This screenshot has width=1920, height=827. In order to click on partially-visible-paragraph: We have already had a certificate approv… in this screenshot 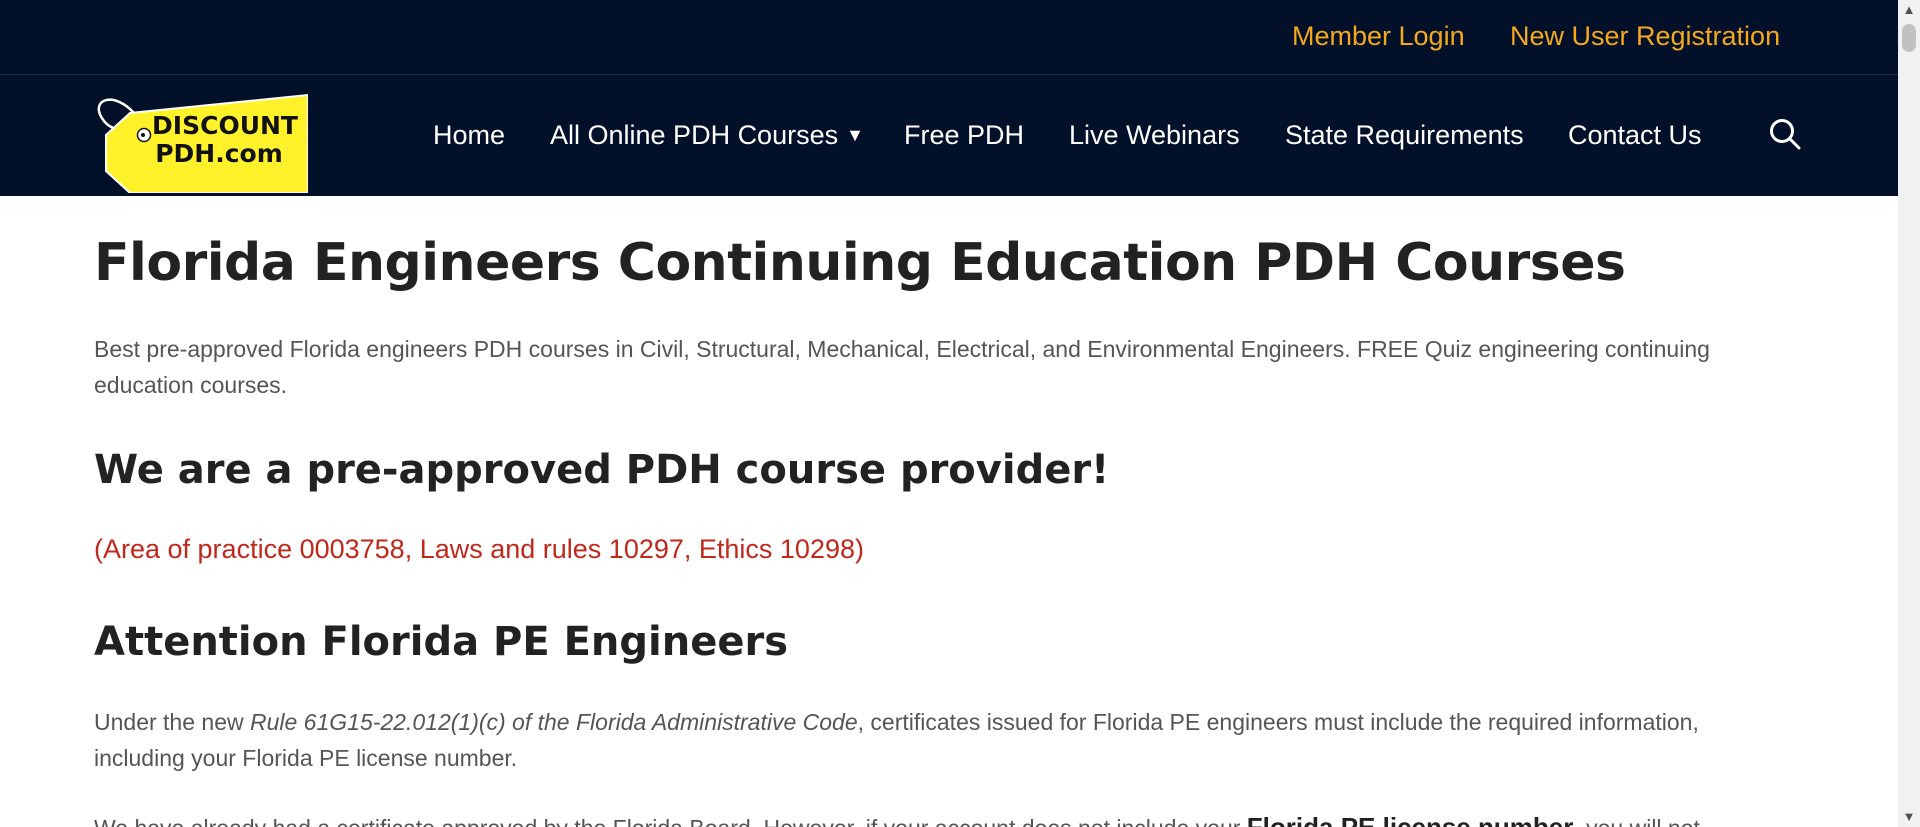, I will do `click(897, 818)`.